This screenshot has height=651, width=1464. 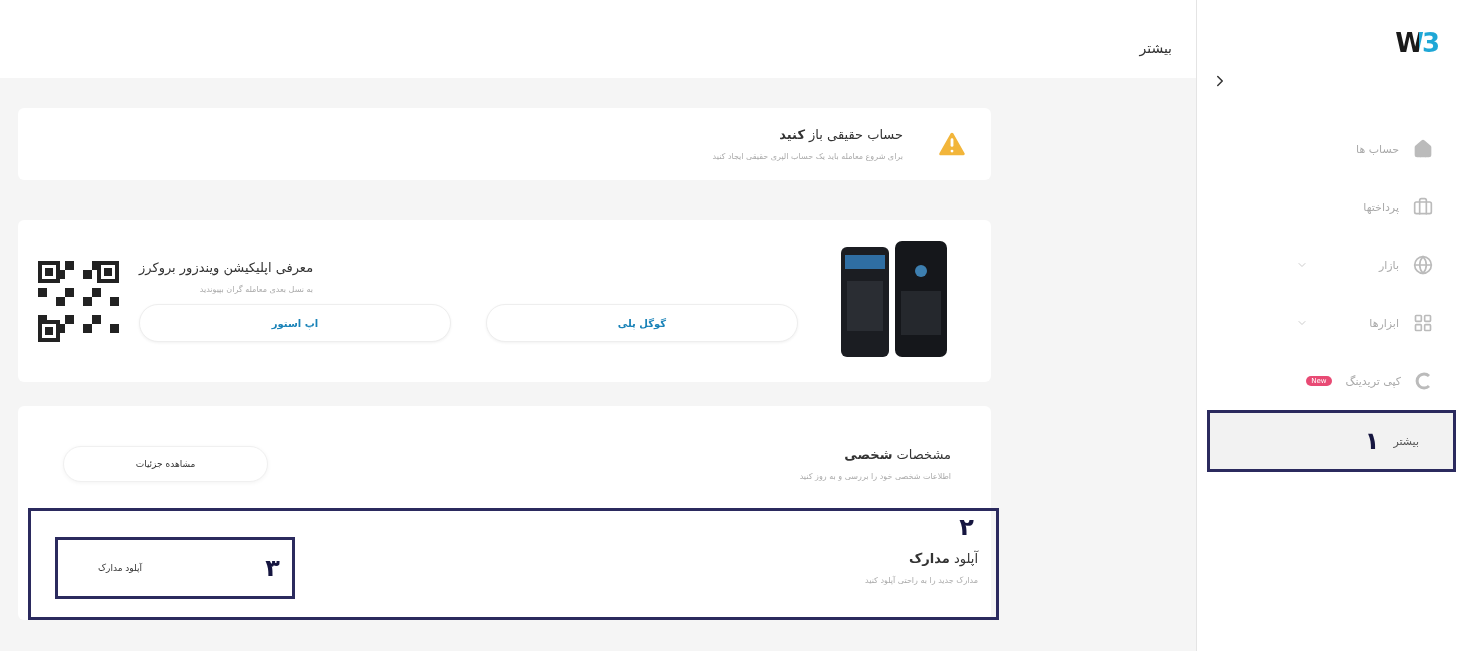 I want to click on sidebar-item: حساب ها, so click(x=1331, y=149).